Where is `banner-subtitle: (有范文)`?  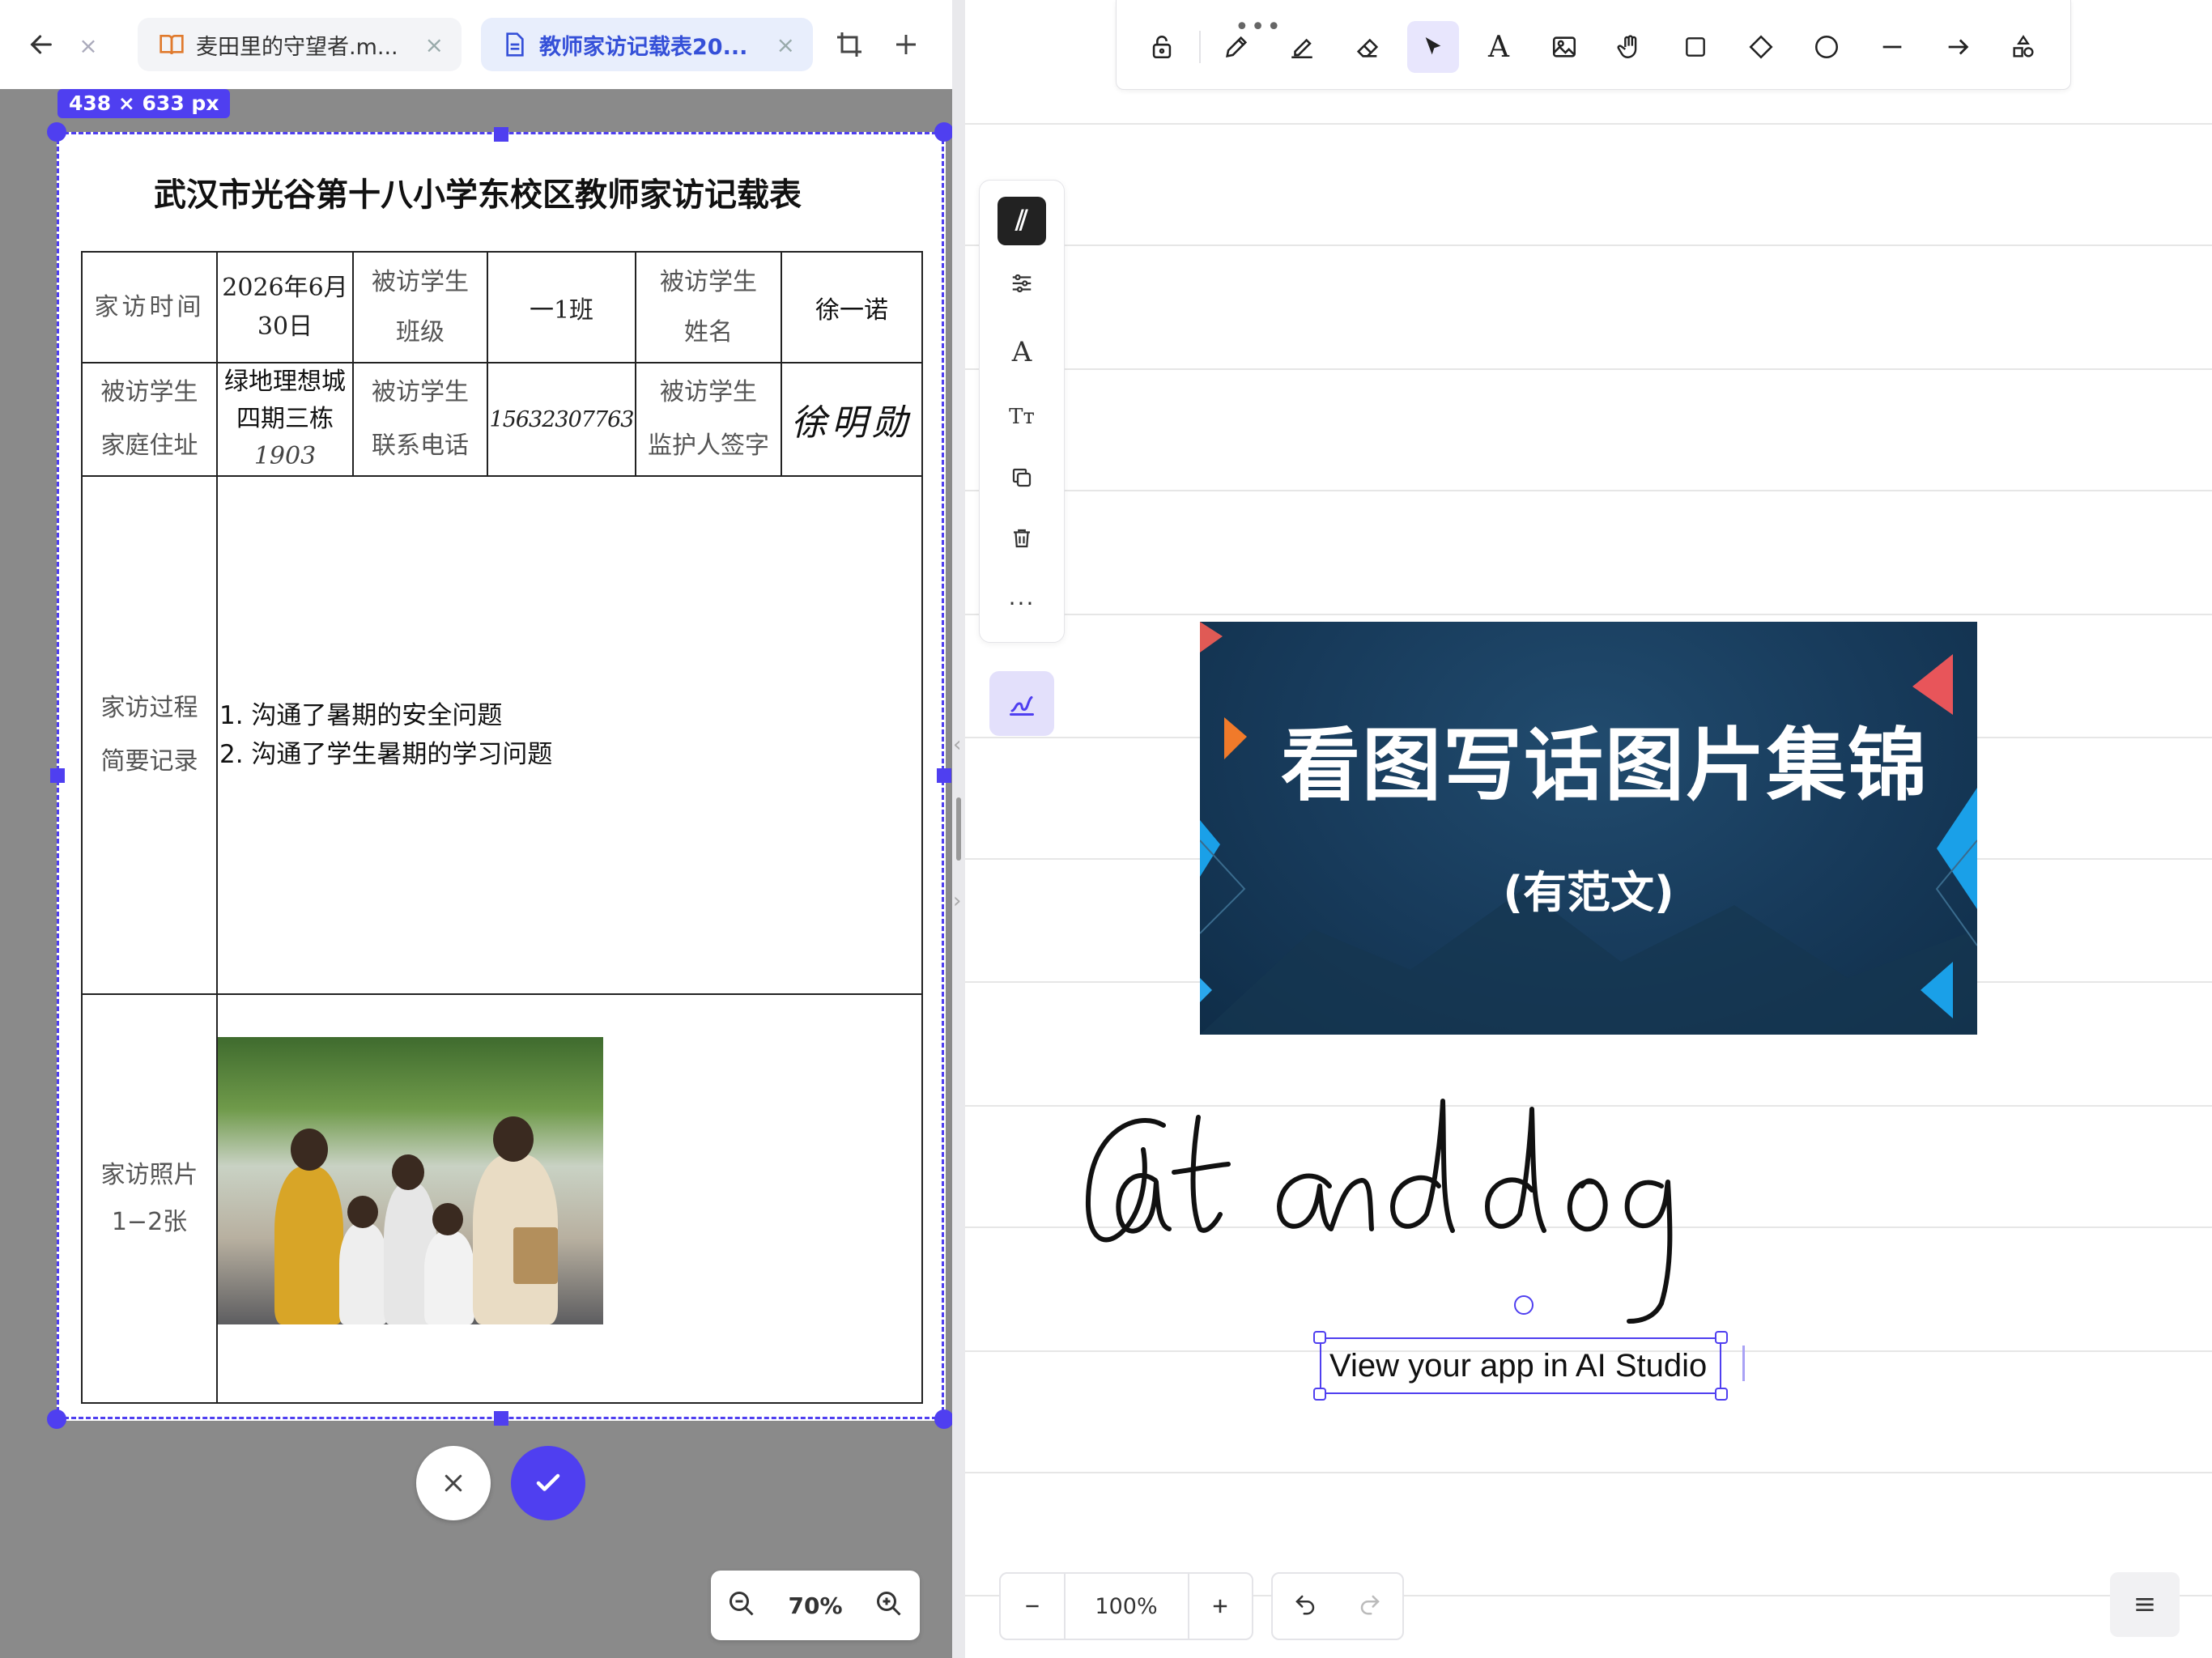 banner-subtitle: (有范文) is located at coordinates (1589, 892).